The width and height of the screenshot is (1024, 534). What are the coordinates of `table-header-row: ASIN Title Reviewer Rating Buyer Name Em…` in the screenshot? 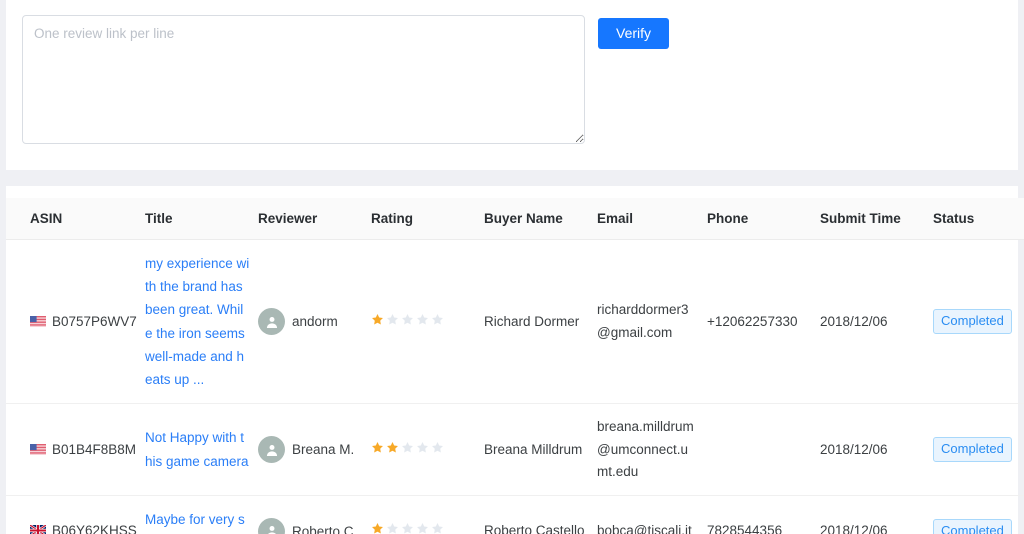 It's located at (515, 219).